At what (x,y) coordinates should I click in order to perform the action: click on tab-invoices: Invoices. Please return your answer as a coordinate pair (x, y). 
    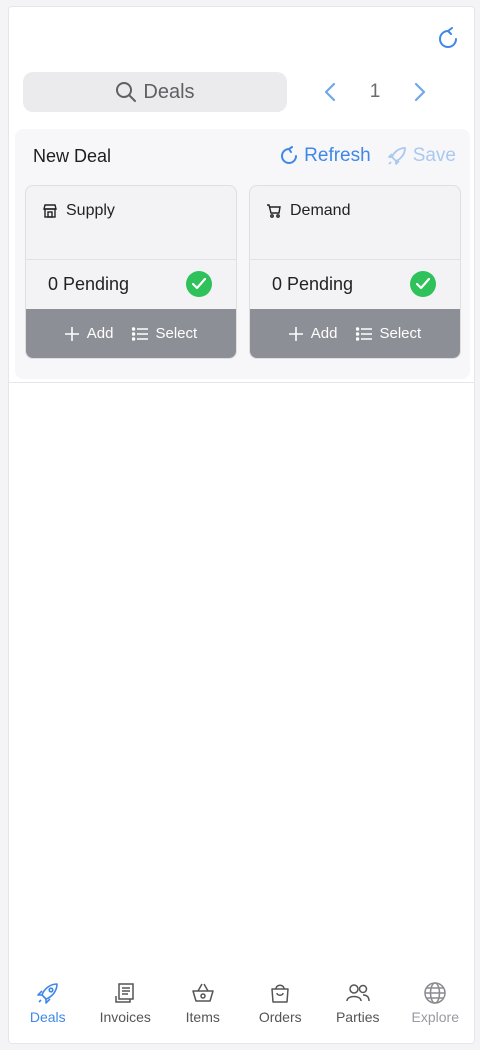
    Looking at the image, I should click on (125, 1003).